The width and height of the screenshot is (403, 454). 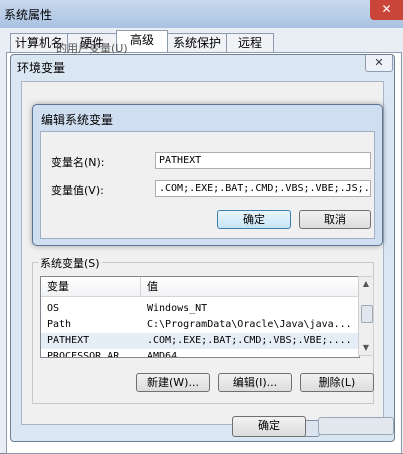 What do you see at coordinates (263, 188) in the screenshot?
I see `variable-value-input: .COM;.EXE;.BAT;.CMD;.VBS;.VBE;.JS;.` at bounding box center [263, 188].